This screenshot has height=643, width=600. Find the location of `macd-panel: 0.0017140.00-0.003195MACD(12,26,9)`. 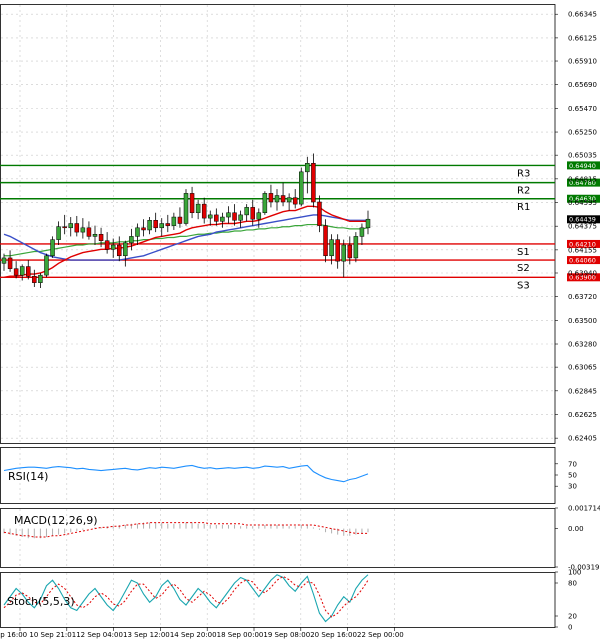

macd-panel: 0.0017140.00-0.003195MACD(12,26,9) is located at coordinates (301, 538).